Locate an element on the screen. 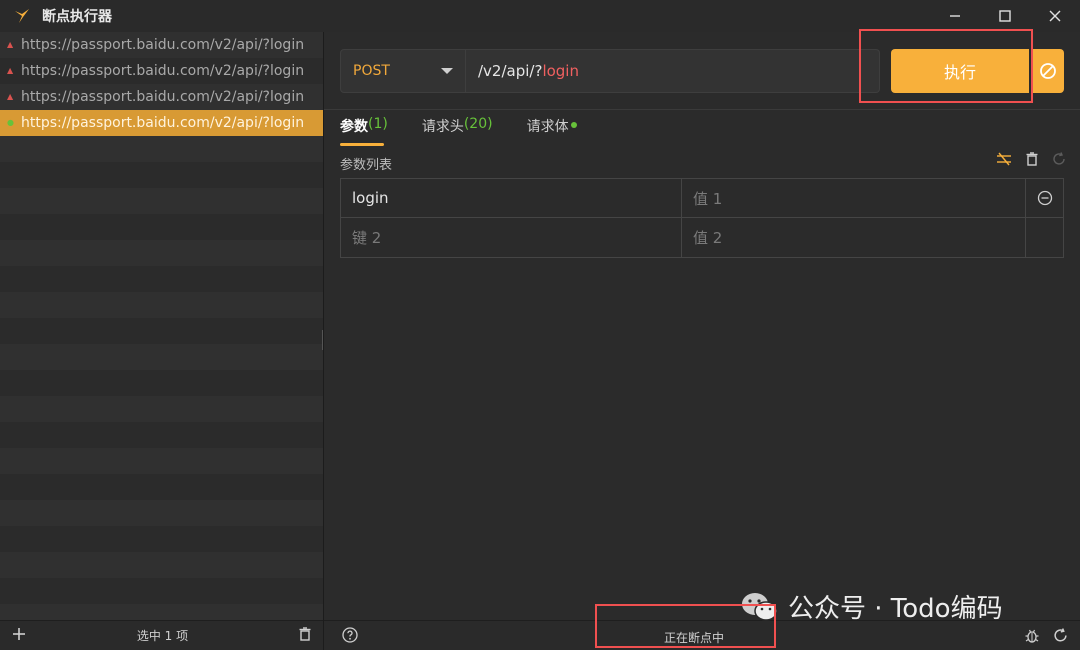 Image resolution: width=1080 pixels, height=650 pixels. clear-format-button is located at coordinates (1004, 161).